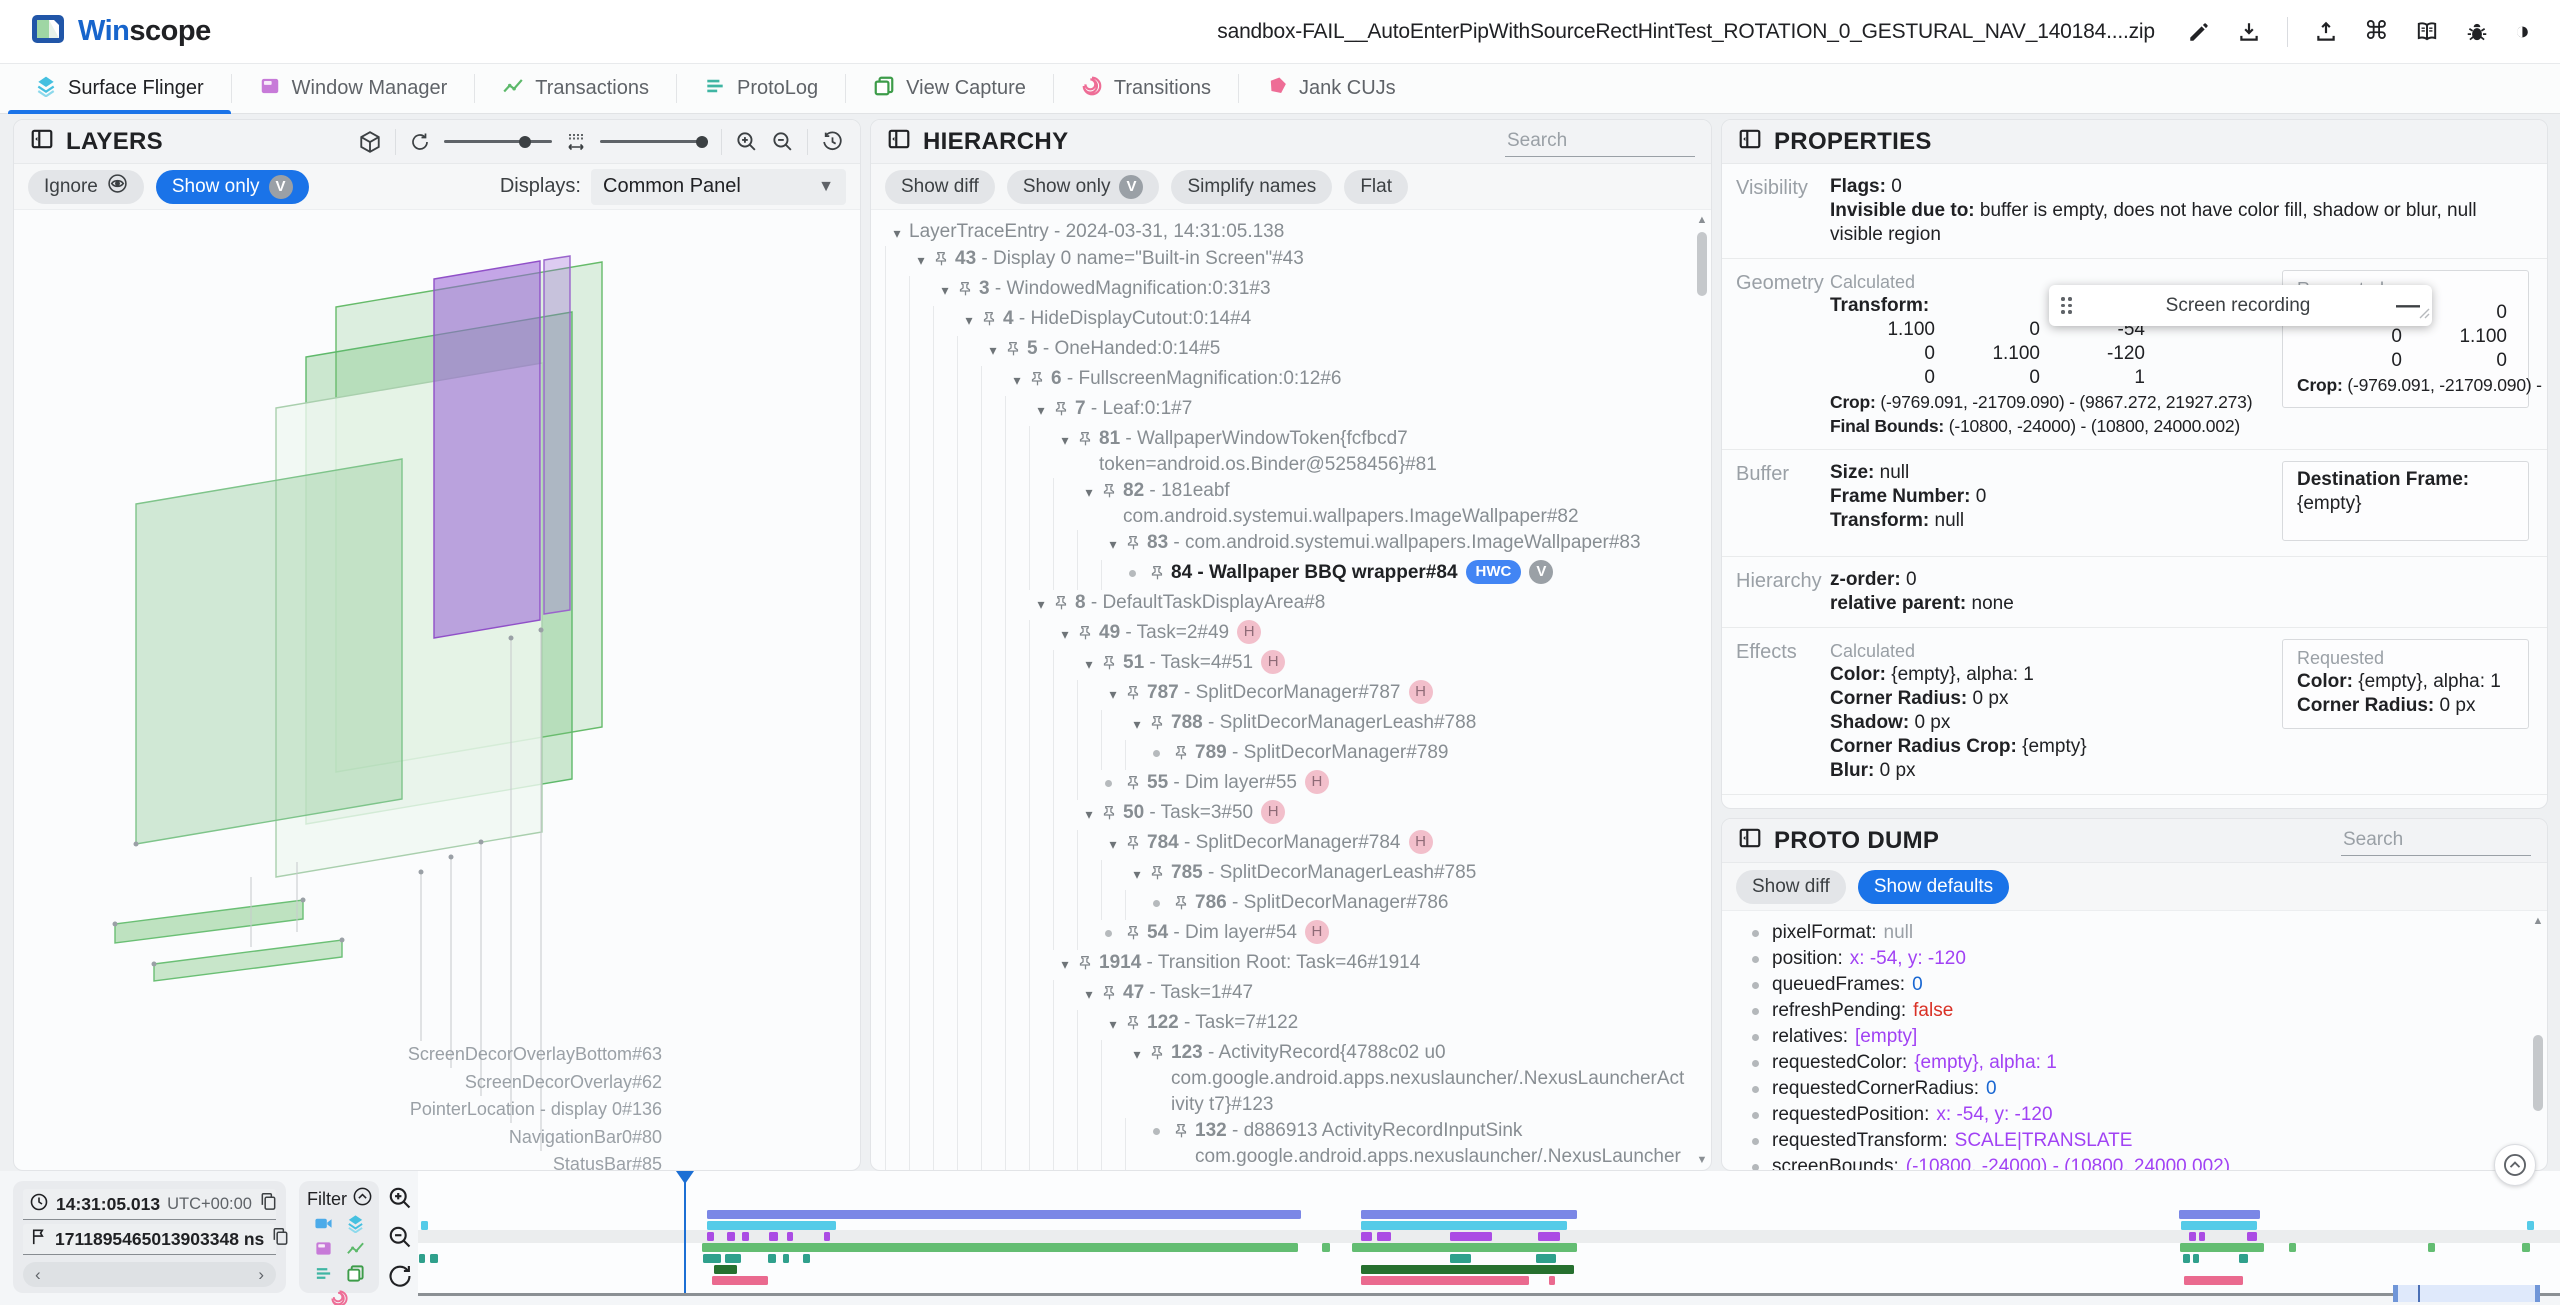  What do you see at coordinates (949, 88) in the screenshot?
I see `tab-view-capture: View Capture` at bounding box center [949, 88].